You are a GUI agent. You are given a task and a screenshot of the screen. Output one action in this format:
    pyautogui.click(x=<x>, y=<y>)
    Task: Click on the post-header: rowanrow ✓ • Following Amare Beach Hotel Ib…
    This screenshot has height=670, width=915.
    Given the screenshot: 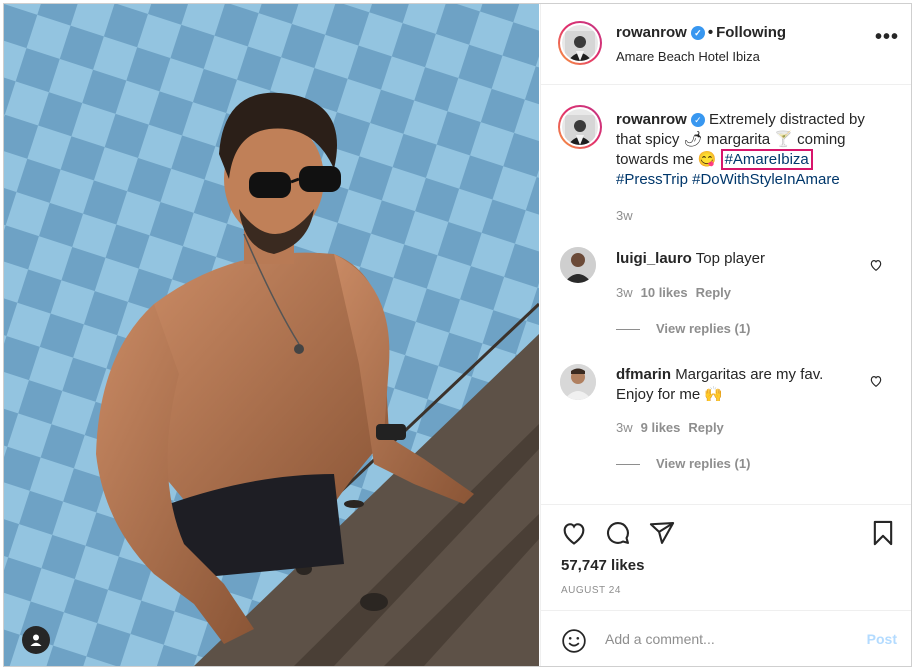 What is the action you would take?
    pyautogui.click(x=726, y=44)
    